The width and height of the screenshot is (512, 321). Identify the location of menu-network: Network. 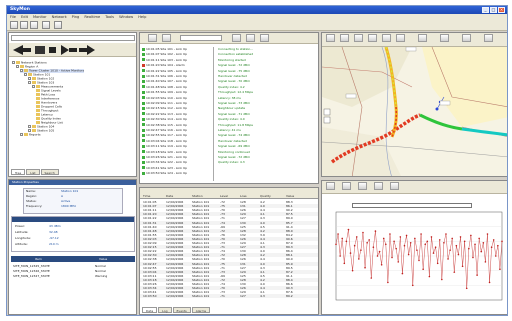
(59, 17).